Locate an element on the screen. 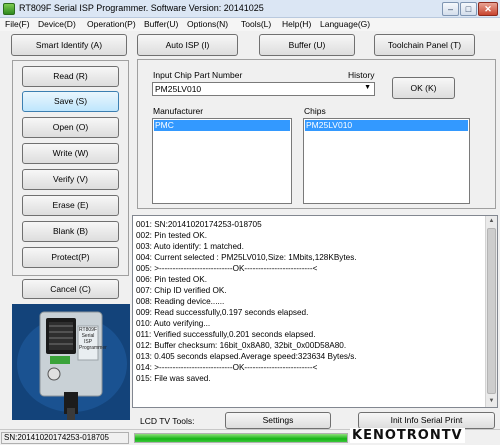 This screenshot has width=500, height=445. lcd-tv-tools-label: LCD TV Tools: is located at coordinates (167, 421).